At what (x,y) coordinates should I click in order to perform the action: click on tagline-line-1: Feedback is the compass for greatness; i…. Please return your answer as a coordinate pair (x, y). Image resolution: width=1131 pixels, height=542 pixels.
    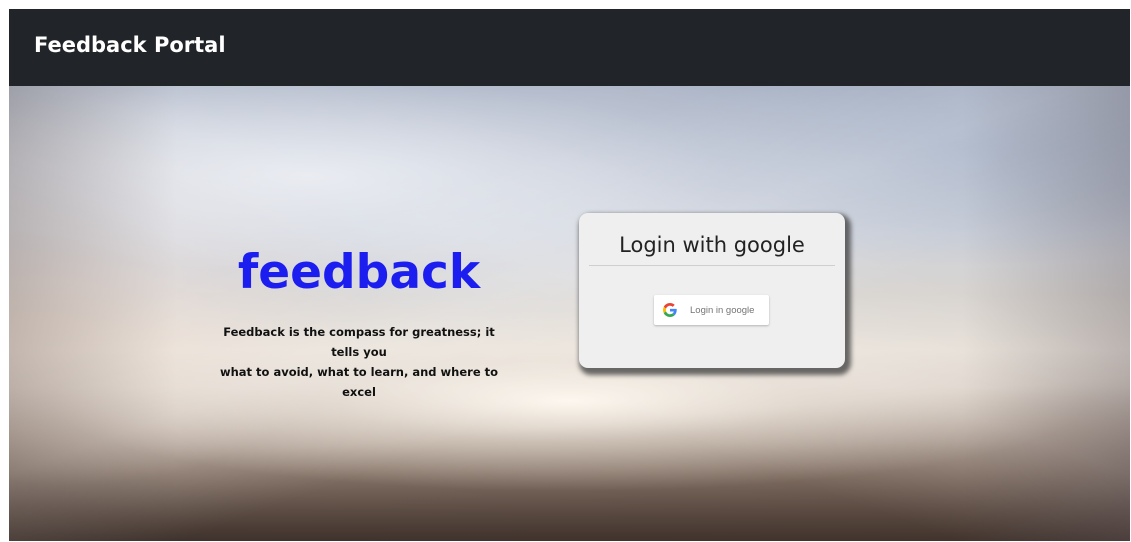
    Looking at the image, I should click on (359, 342).